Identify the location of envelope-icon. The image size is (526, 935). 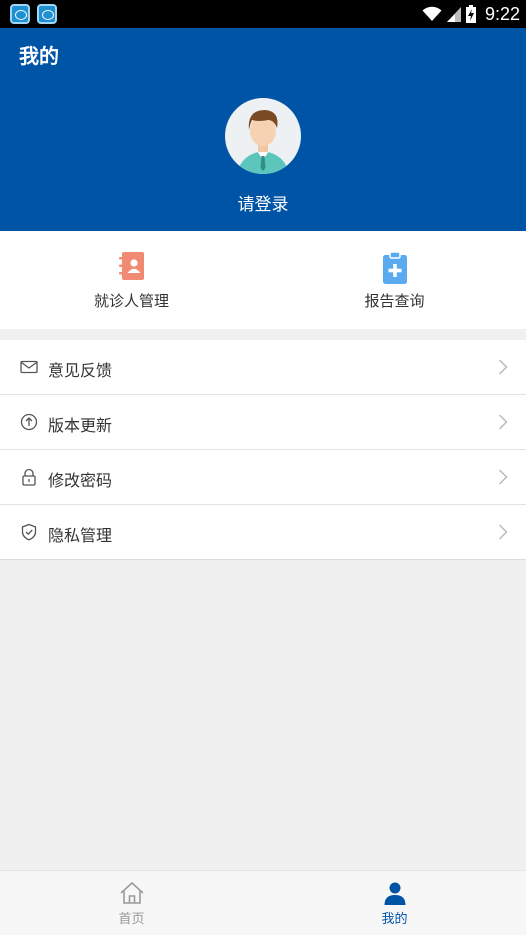
(29, 369).